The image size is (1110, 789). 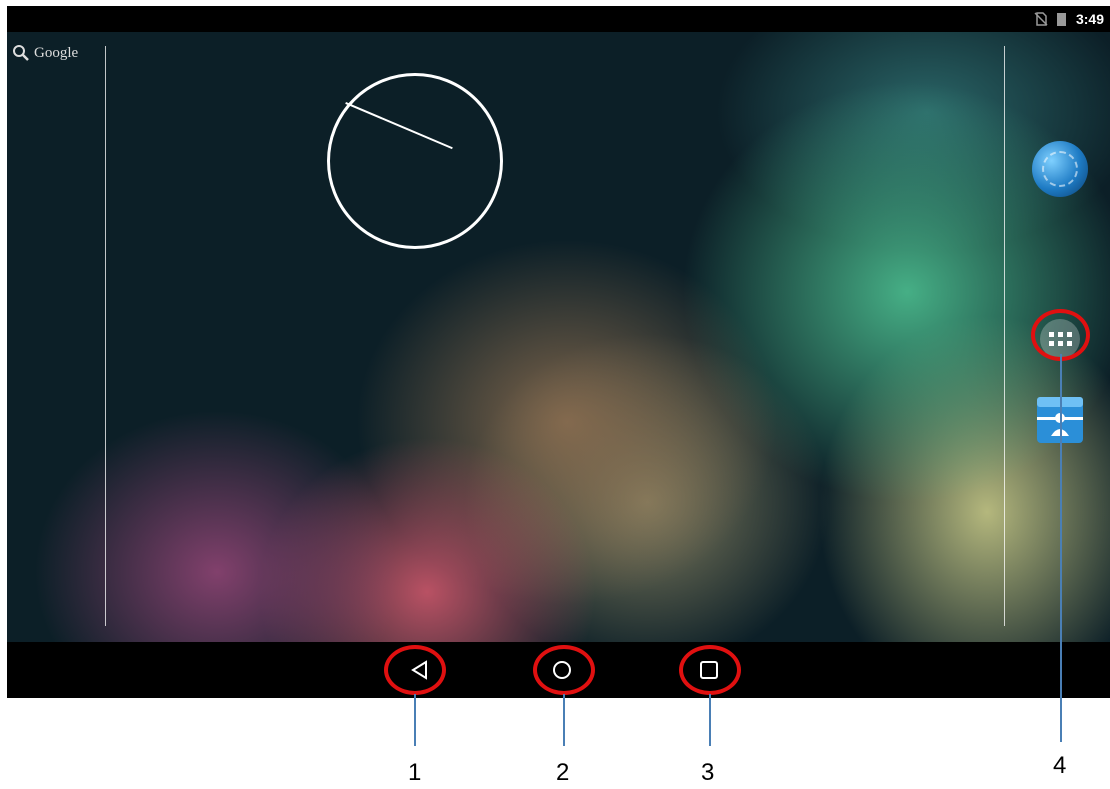 What do you see at coordinates (56, 52) in the screenshot?
I see `search-label: Google` at bounding box center [56, 52].